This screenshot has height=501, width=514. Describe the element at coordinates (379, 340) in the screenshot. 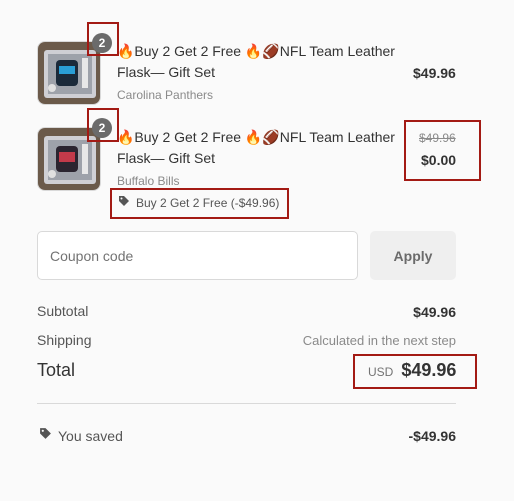

I see `shipping-value: Calculated in the next step` at that location.